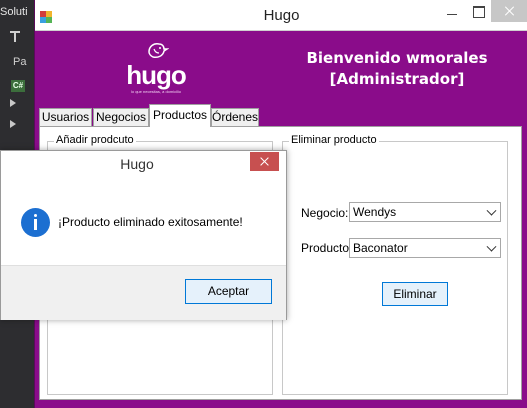 Image resolution: width=527 pixels, height=408 pixels. What do you see at coordinates (375, 212) in the screenshot?
I see `negocio-selected-value: Wendys` at bounding box center [375, 212].